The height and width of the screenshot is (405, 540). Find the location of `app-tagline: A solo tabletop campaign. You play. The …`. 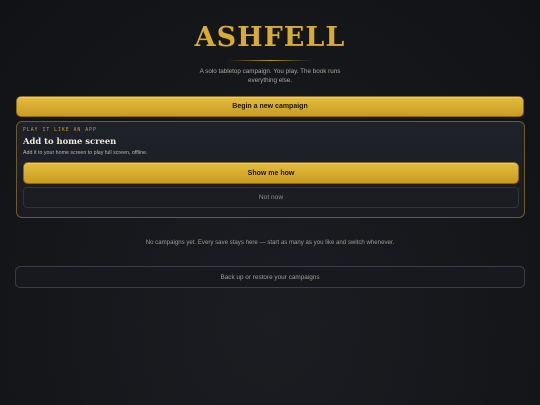

app-tagline: A solo tabletop campaign. You play. The … is located at coordinates (270, 76).